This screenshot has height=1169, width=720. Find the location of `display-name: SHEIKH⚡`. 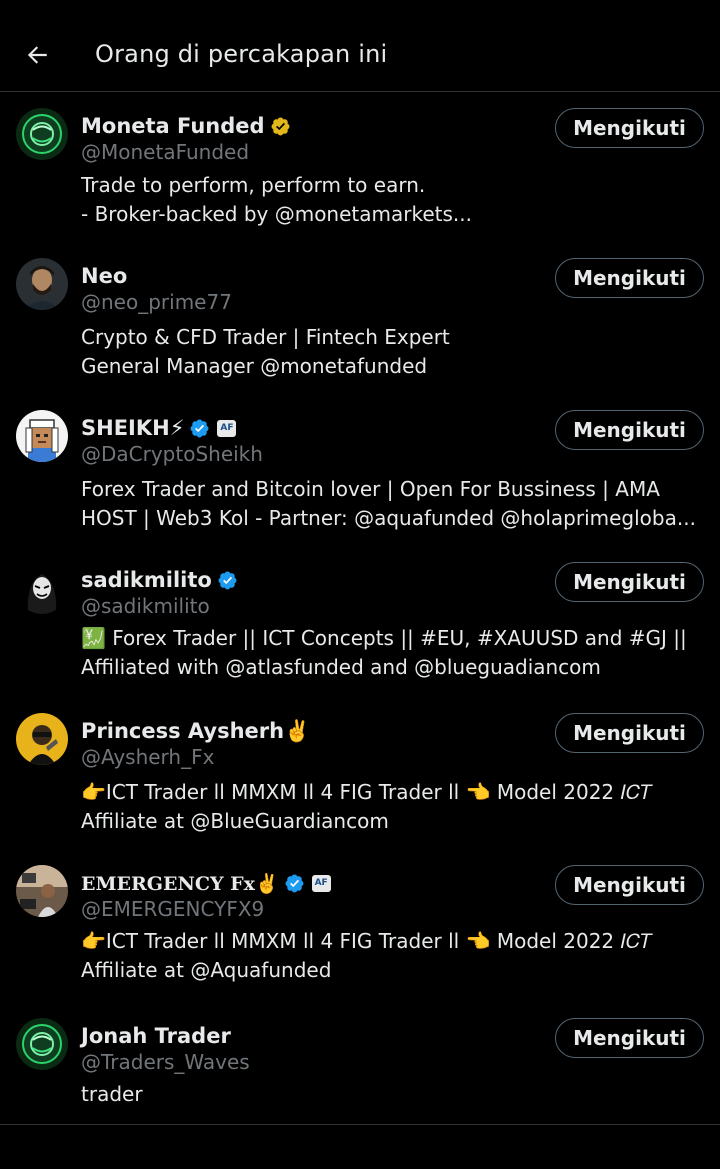

display-name: SHEIKH⚡ is located at coordinates (133, 428).